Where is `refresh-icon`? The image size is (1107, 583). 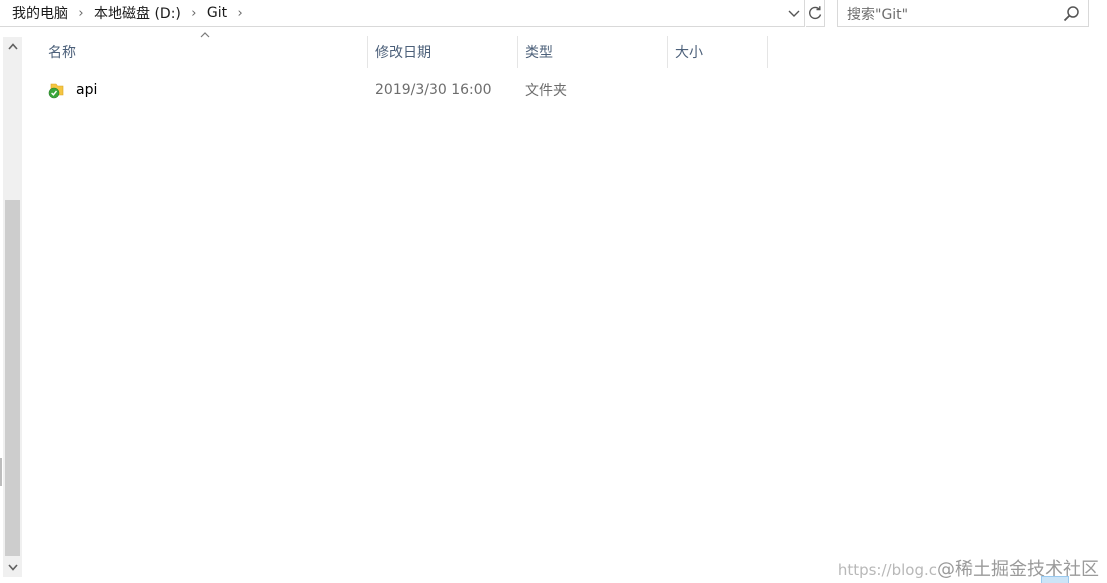
refresh-icon is located at coordinates (815, 13).